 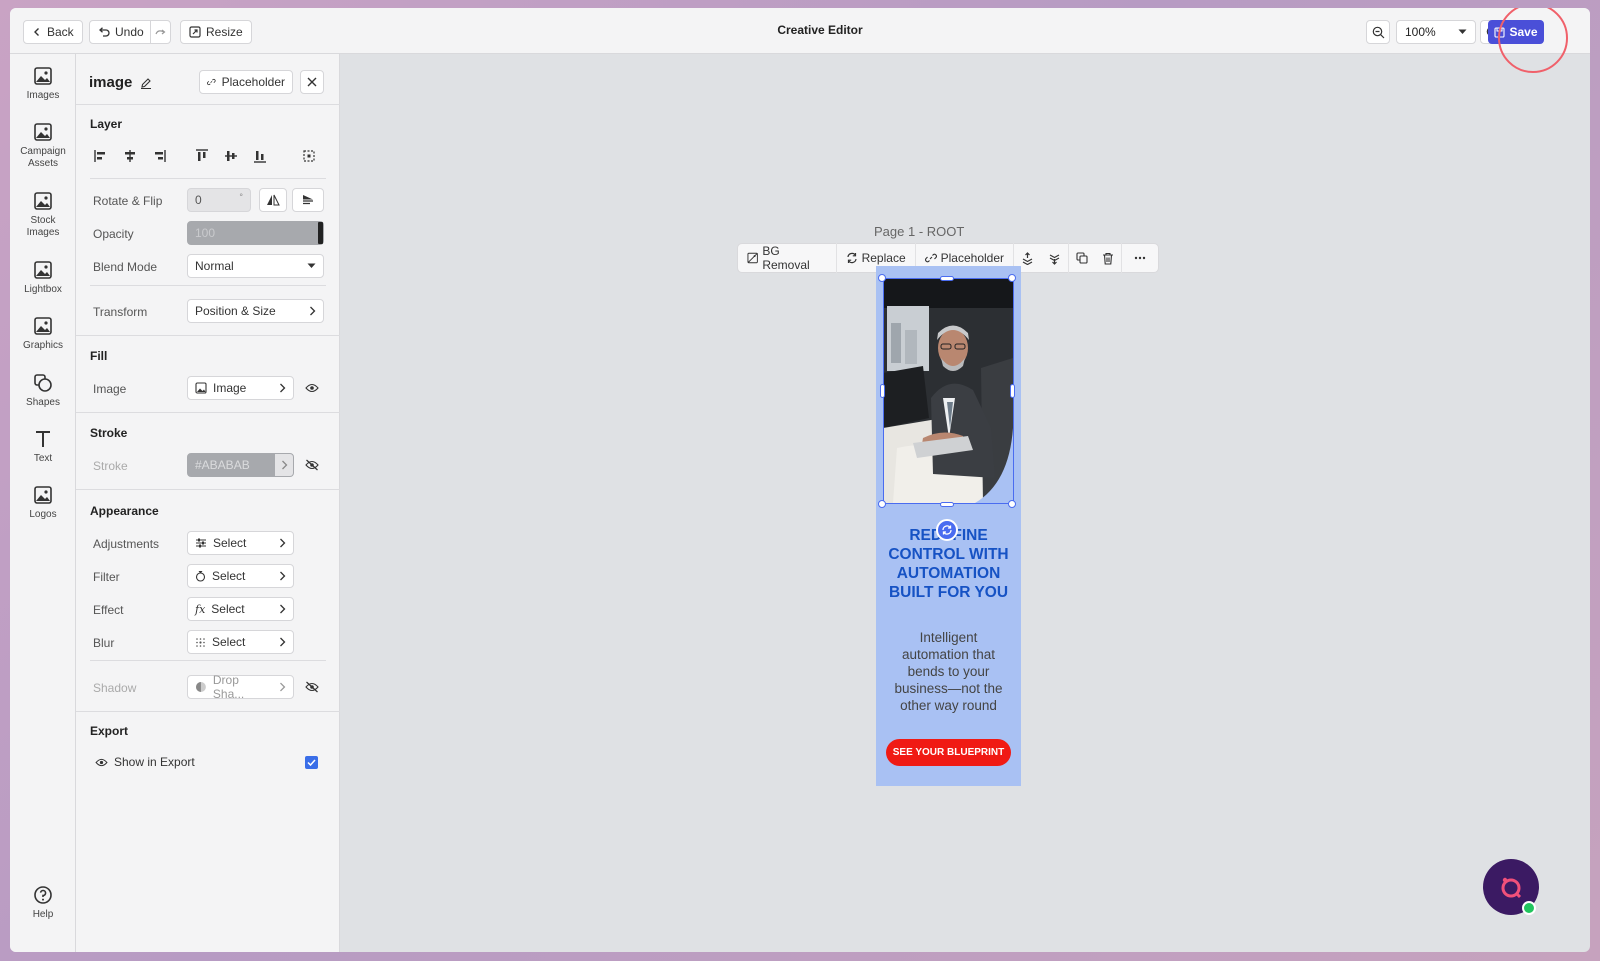 I want to click on blend-mode-label: Blend Mode, so click(x=125, y=267).